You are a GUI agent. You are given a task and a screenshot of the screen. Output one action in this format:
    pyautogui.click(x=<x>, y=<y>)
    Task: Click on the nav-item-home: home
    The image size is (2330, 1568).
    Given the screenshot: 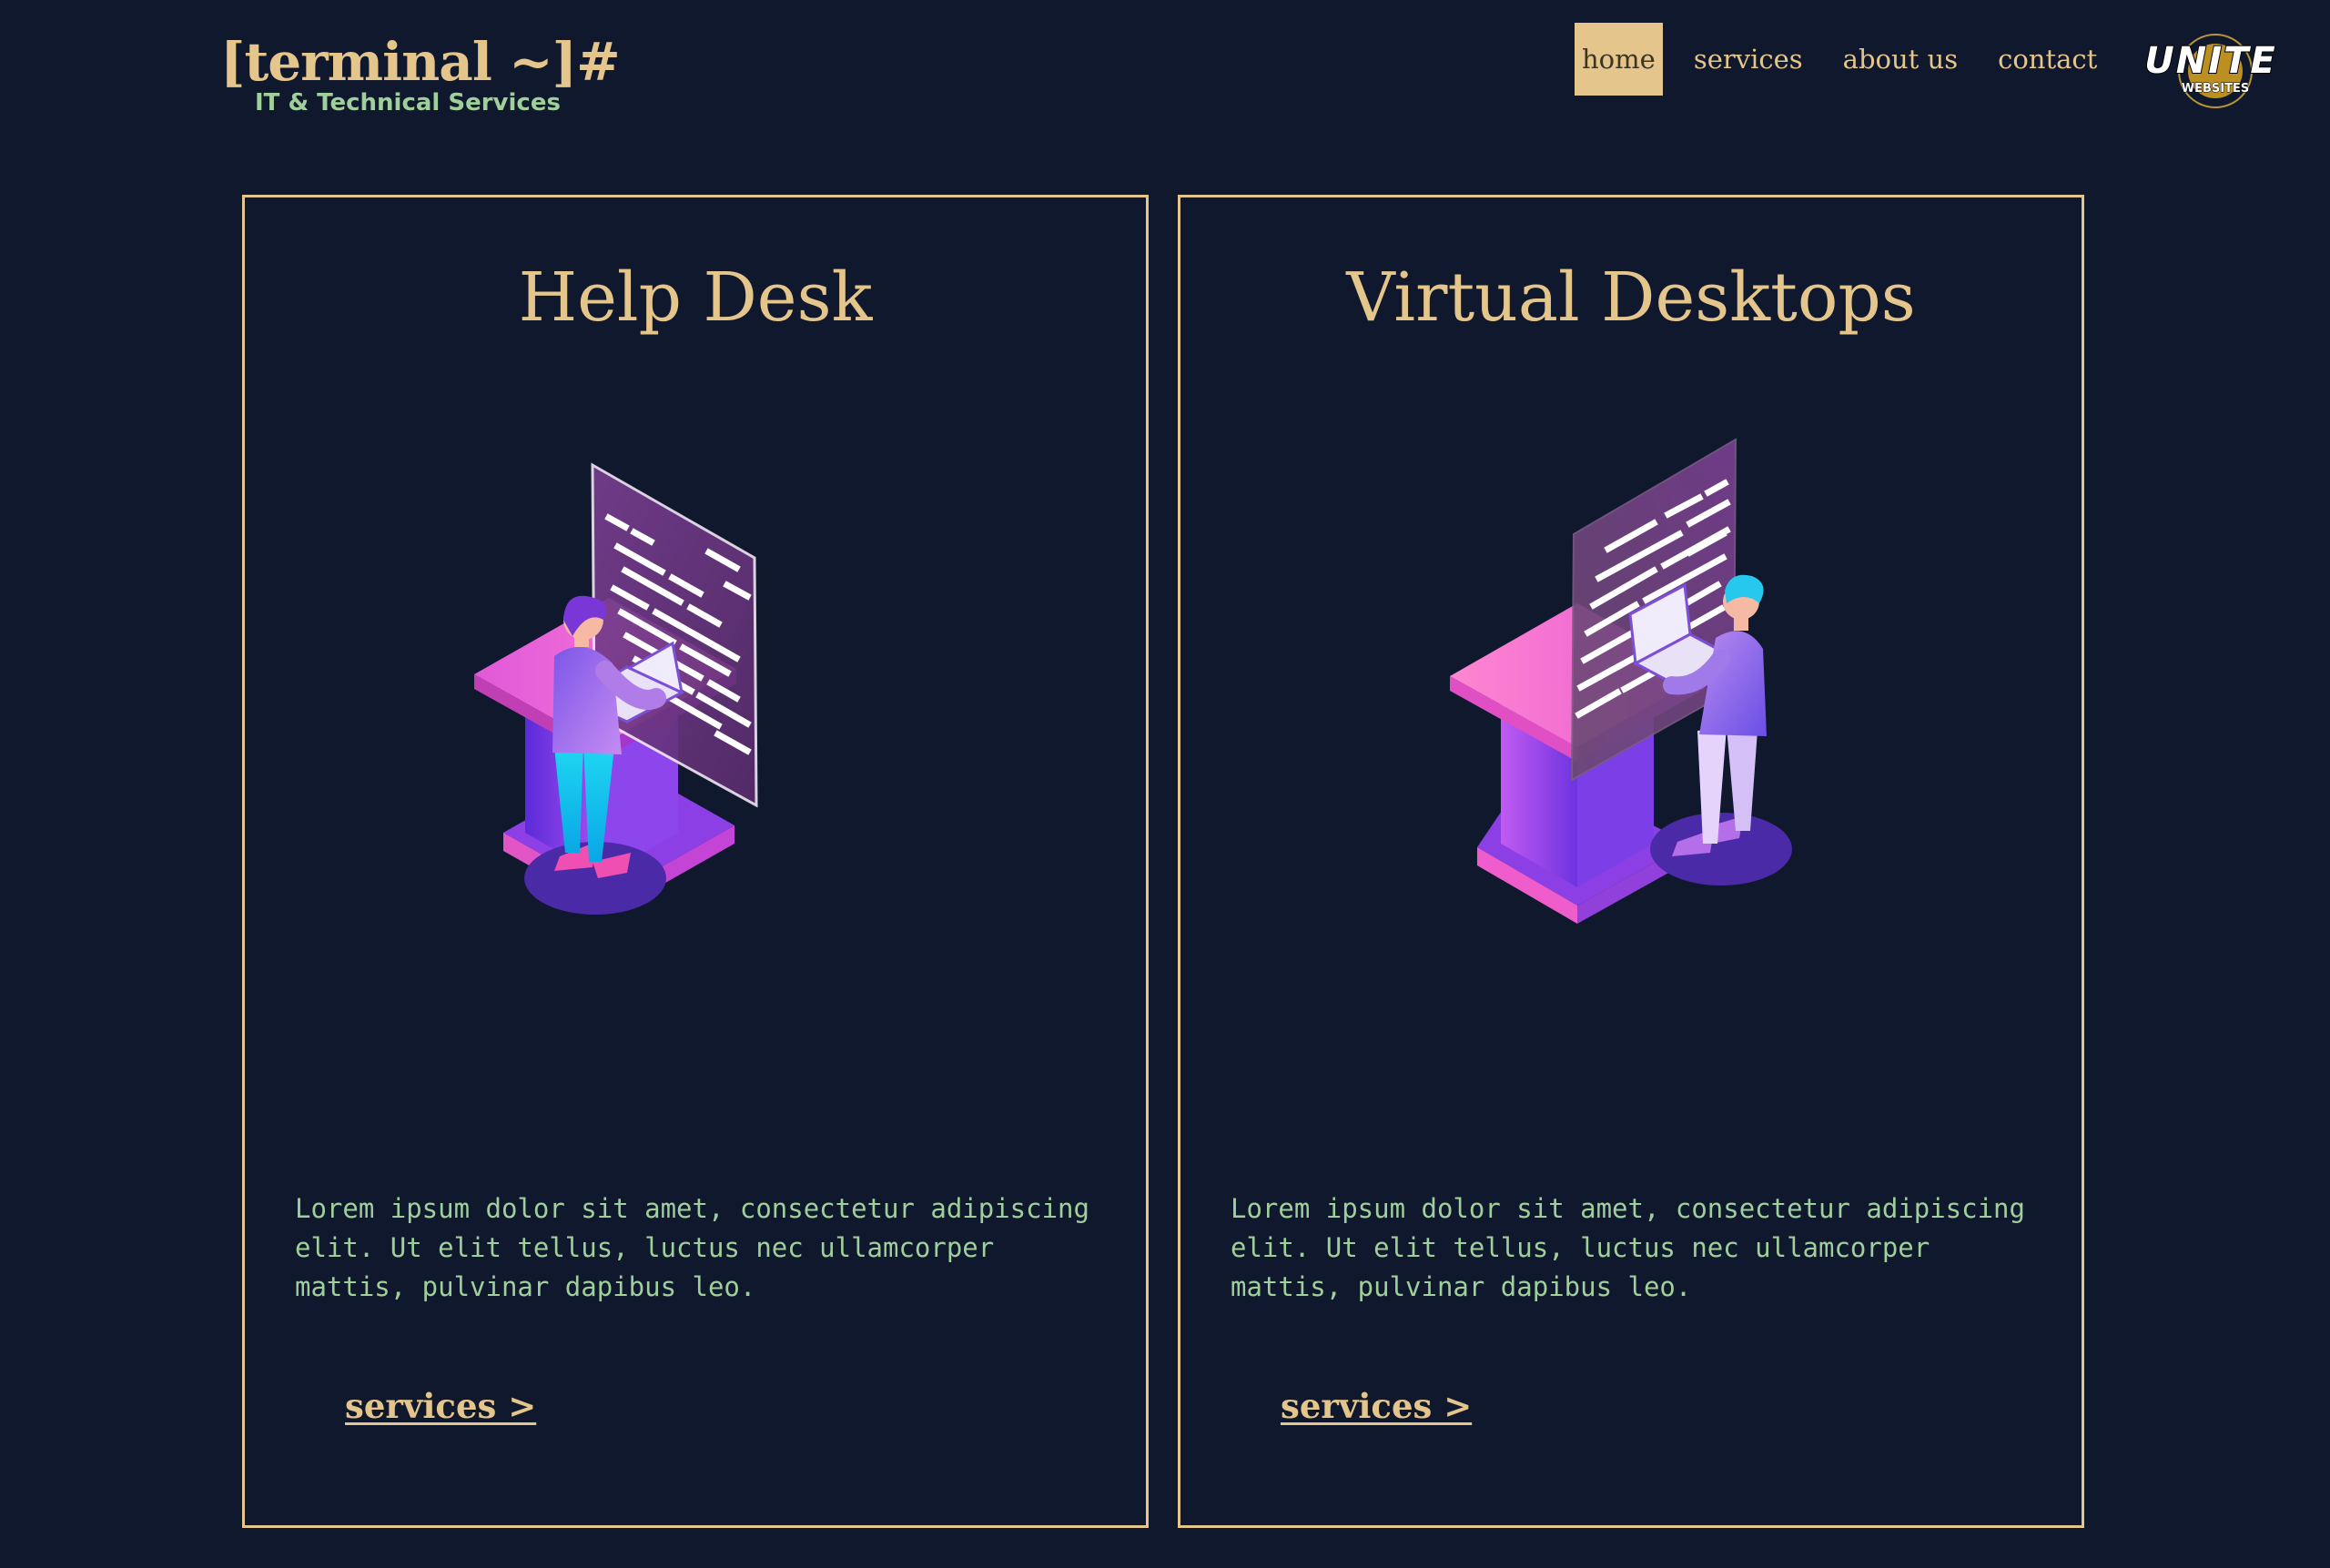 What is the action you would take?
    pyautogui.click(x=1619, y=59)
    